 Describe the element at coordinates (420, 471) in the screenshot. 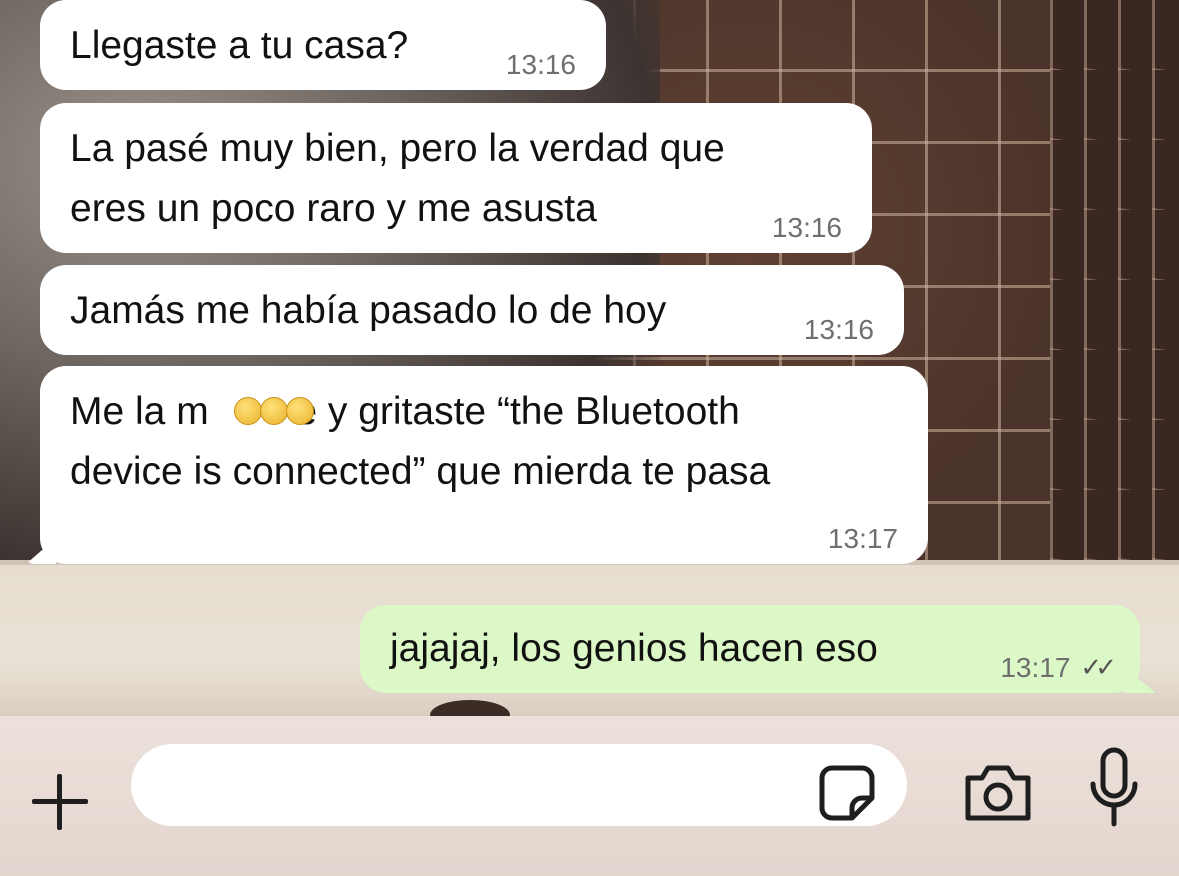

I see `message-text-line: device is connected” que mierda te pasa` at that location.